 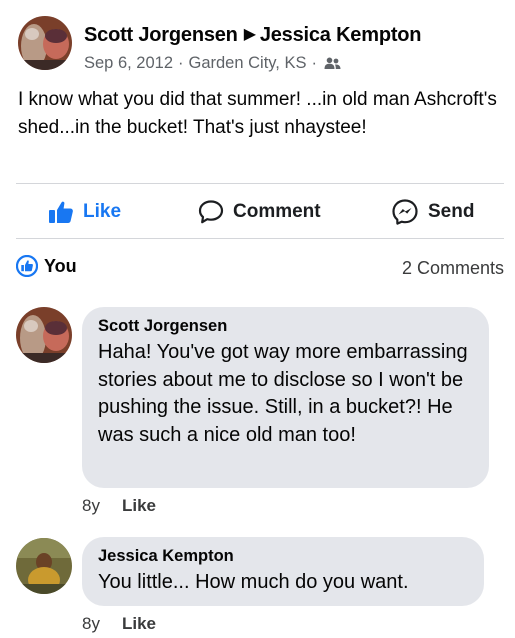 I want to click on comment-bubble-icon, so click(x=211, y=211).